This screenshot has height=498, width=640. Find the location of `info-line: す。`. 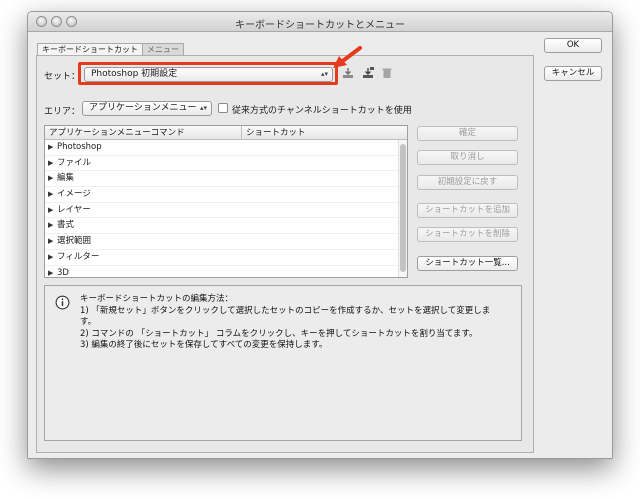

info-line: す。 is located at coordinates (88, 322).